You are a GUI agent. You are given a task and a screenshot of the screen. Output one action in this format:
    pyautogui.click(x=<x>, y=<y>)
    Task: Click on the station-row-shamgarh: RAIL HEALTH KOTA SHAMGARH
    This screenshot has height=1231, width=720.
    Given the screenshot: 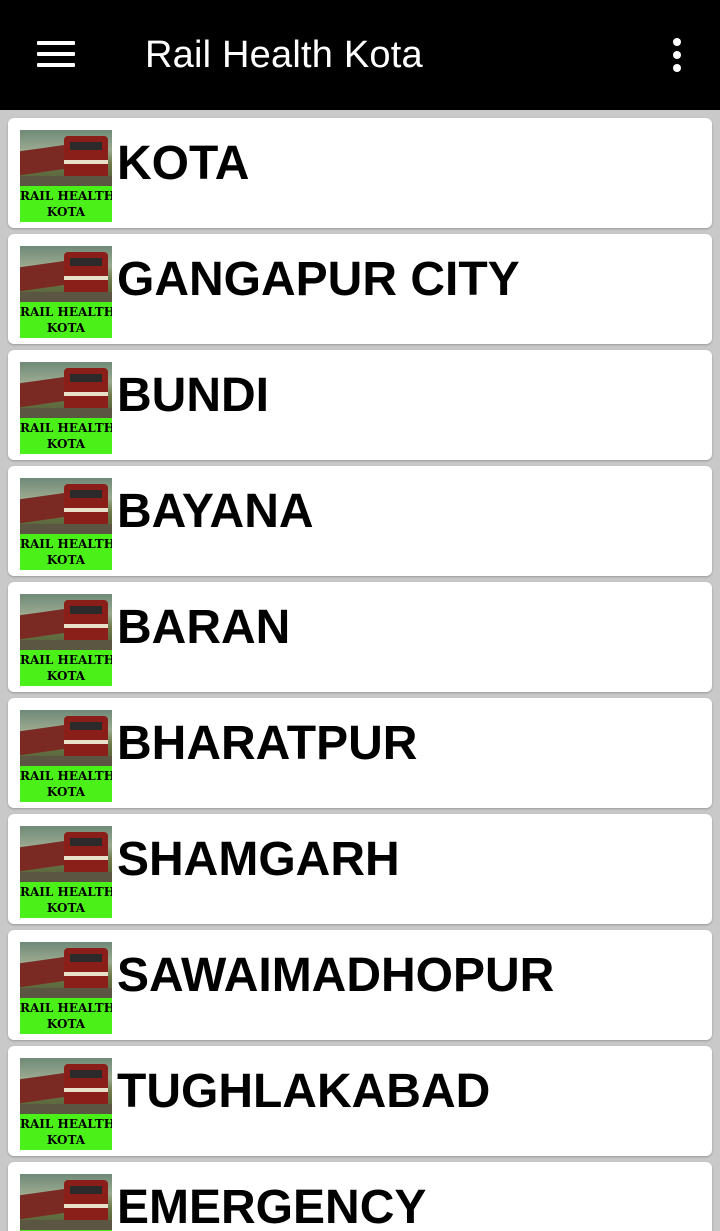 What is the action you would take?
    pyautogui.click(x=360, y=869)
    